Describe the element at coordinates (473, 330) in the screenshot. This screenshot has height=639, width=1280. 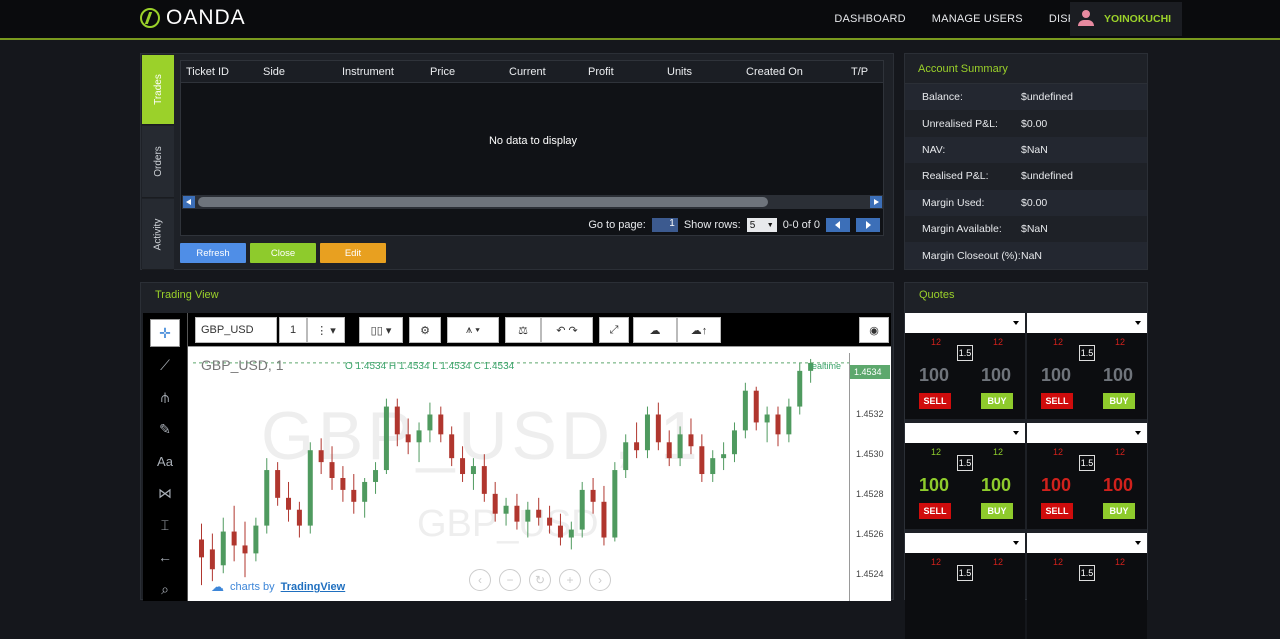
I see `indicators-button: ⩚ ▾` at that location.